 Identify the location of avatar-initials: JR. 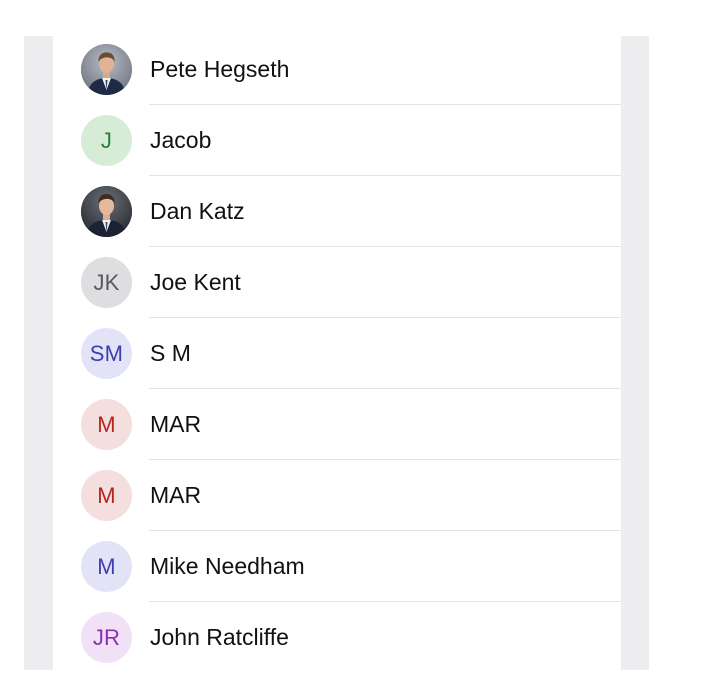
(106, 637).